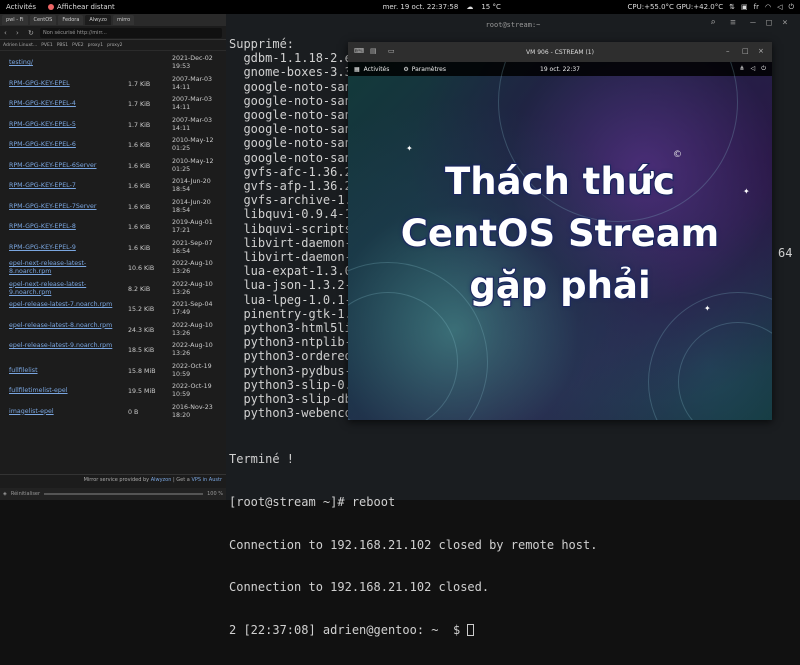 This screenshot has height=665, width=800. I want to click on bookmark-6: proxy2, so click(114, 45).